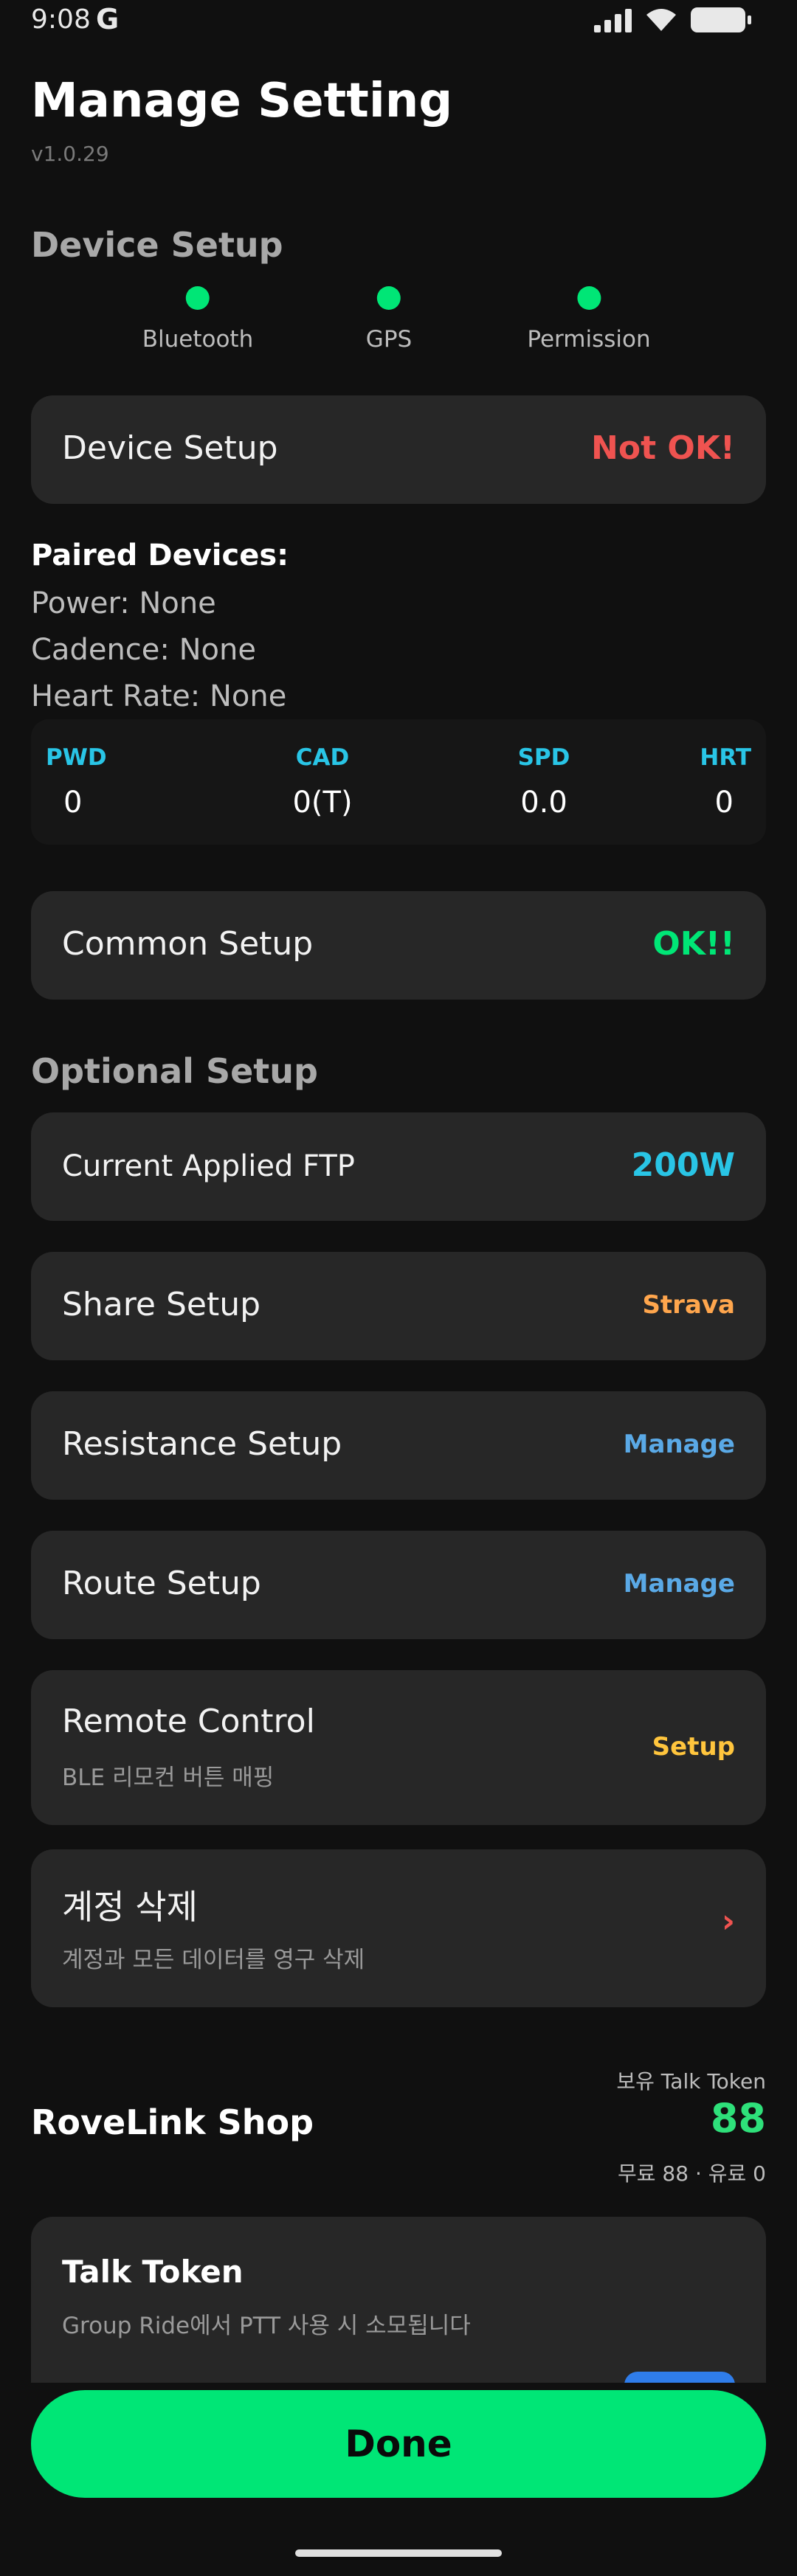  I want to click on resistance-manage-link: Manage, so click(679, 1445).